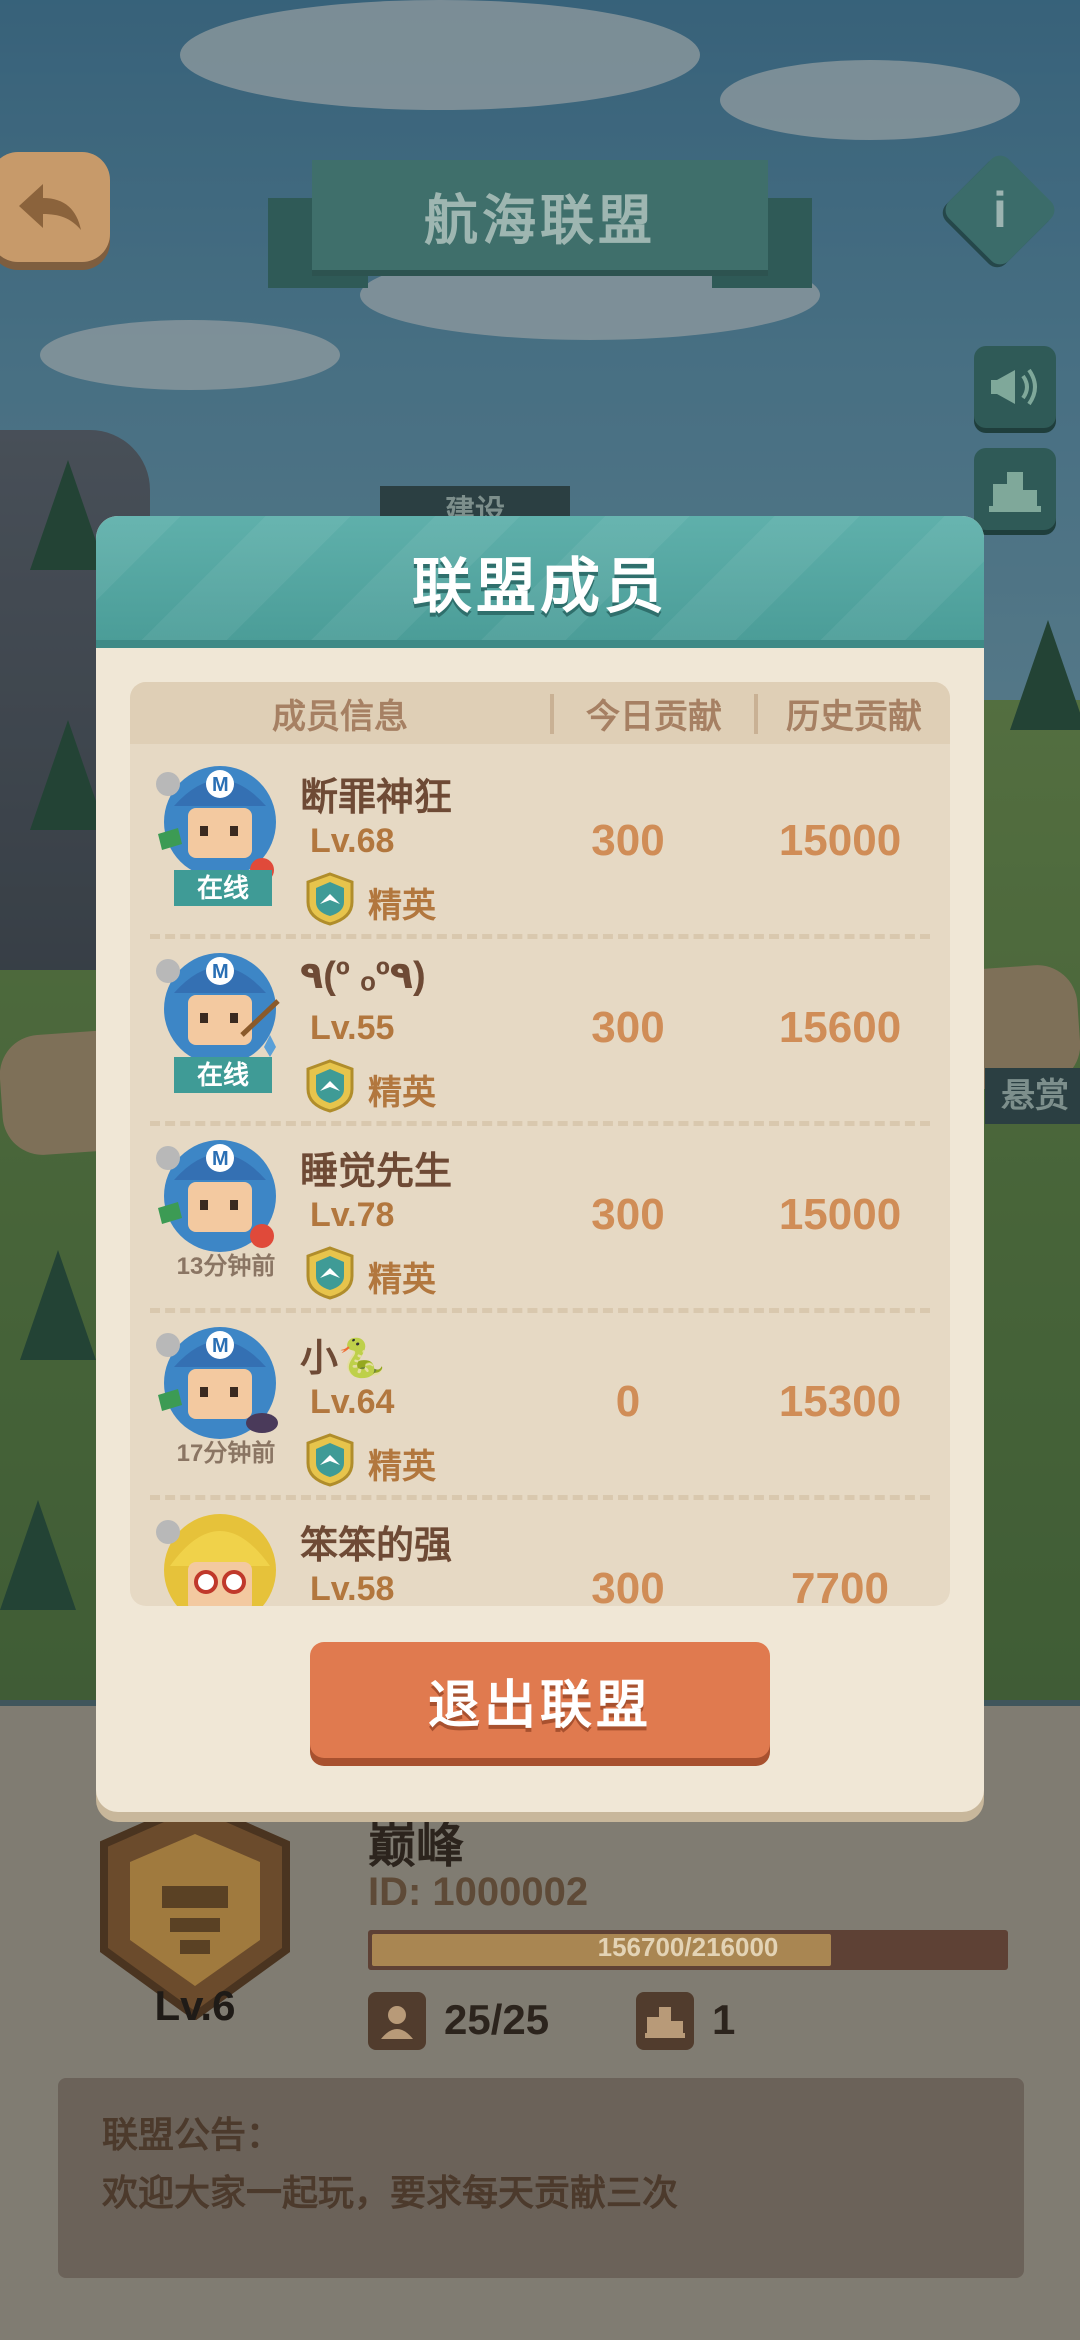 The width and height of the screenshot is (1080, 2340). I want to click on bounty-sign: 悬赏, so click(1032, 1096).